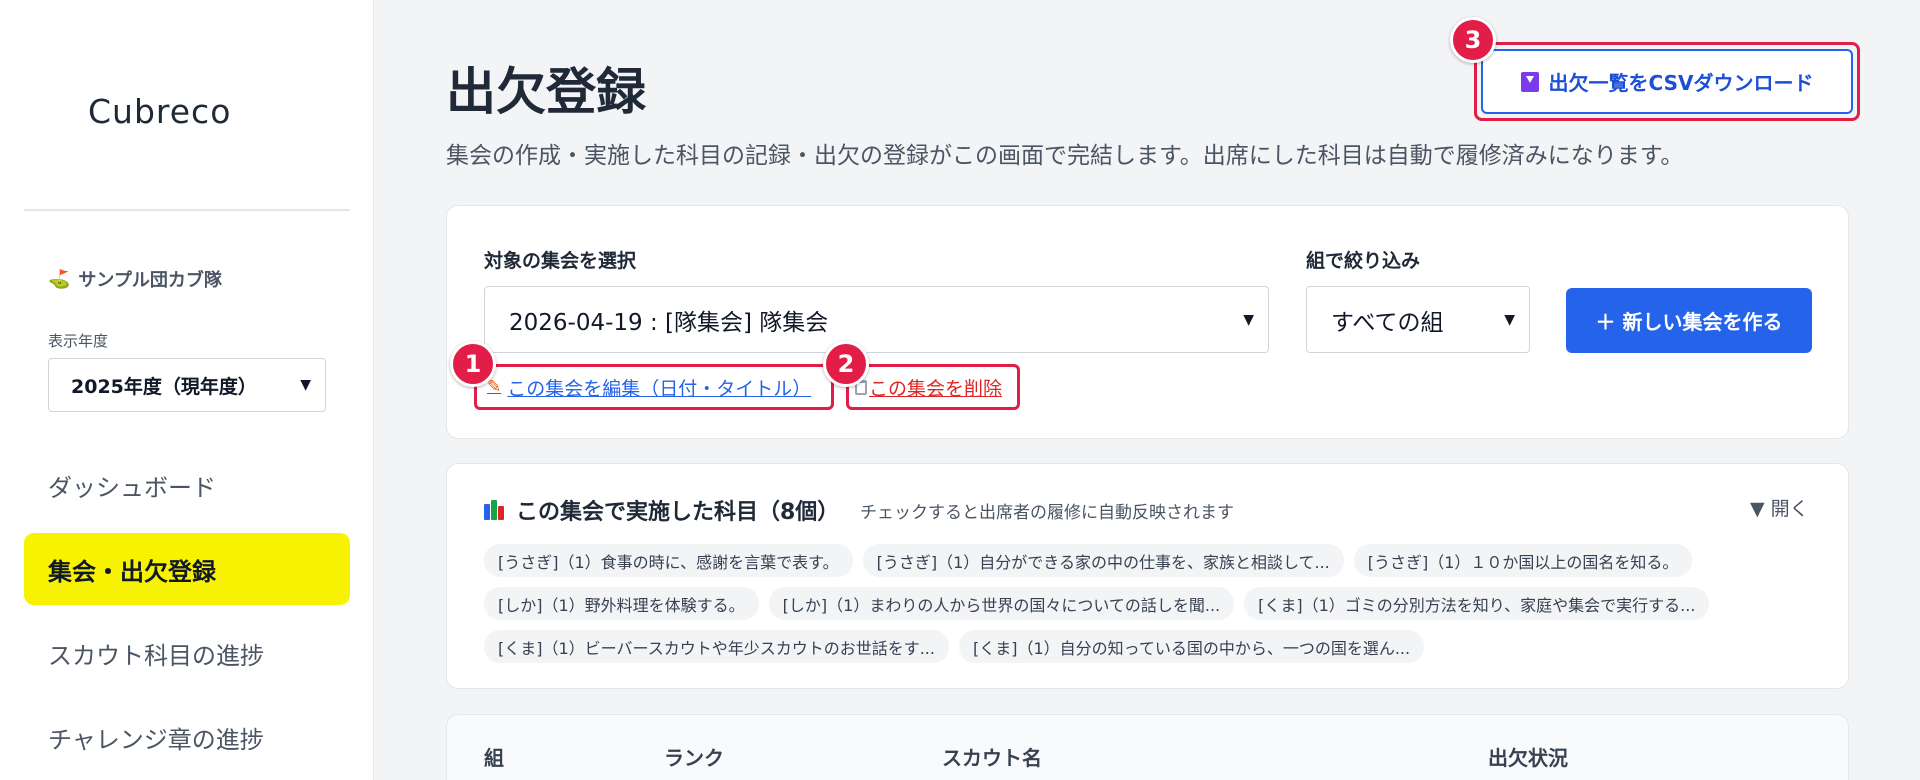 The image size is (1920, 780). Describe the element at coordinates (1529, 81) in the screenshot. I see `download-icon` at that location.